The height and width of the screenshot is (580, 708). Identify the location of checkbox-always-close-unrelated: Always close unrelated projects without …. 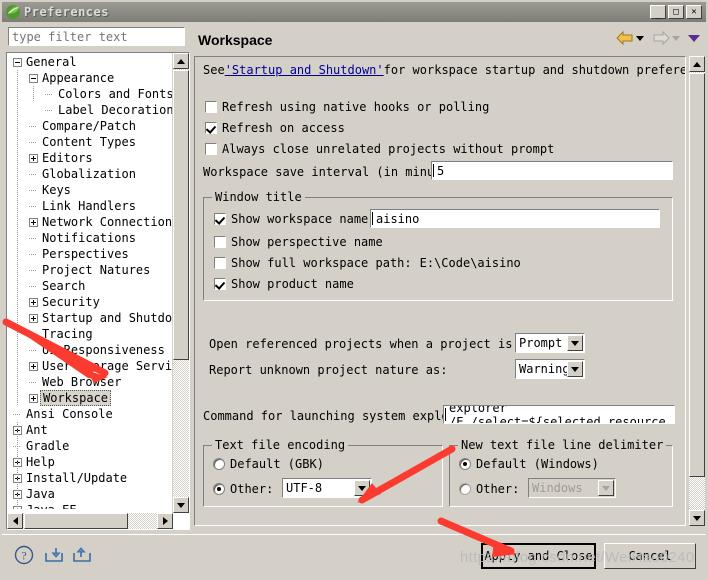
(379, 149).